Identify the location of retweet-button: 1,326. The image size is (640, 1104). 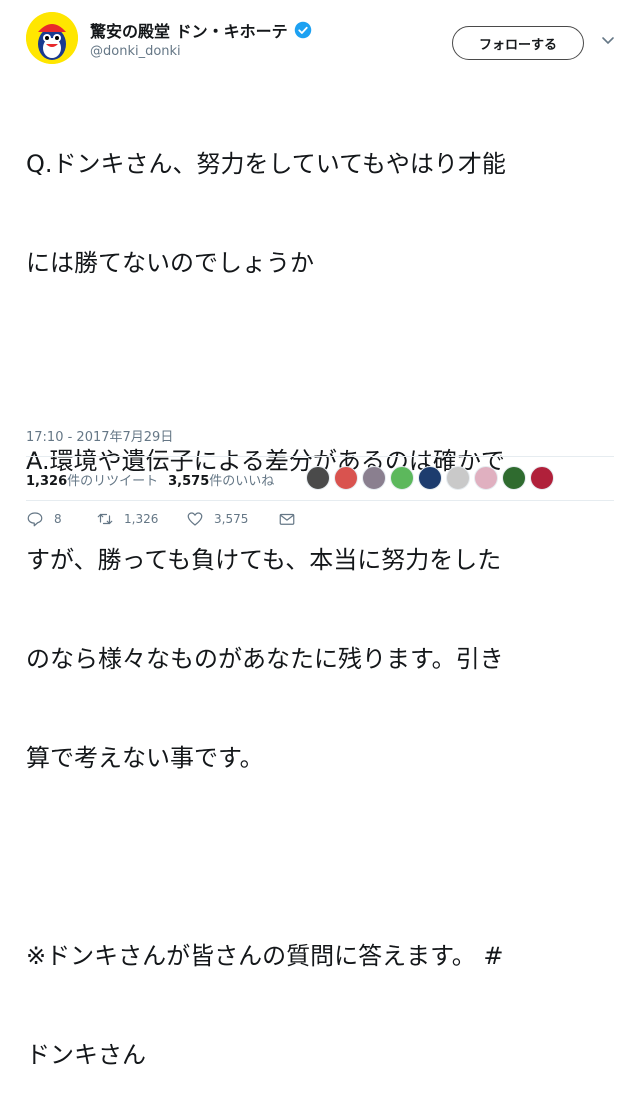
(141, 519).